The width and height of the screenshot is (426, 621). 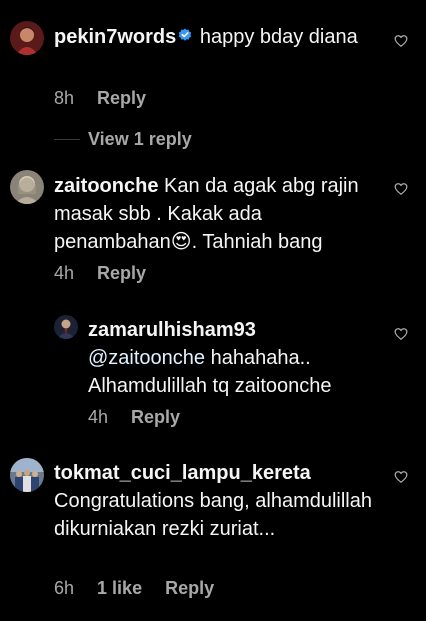 I want to click on avatar-pekin7words, so click(x=27, y=38).